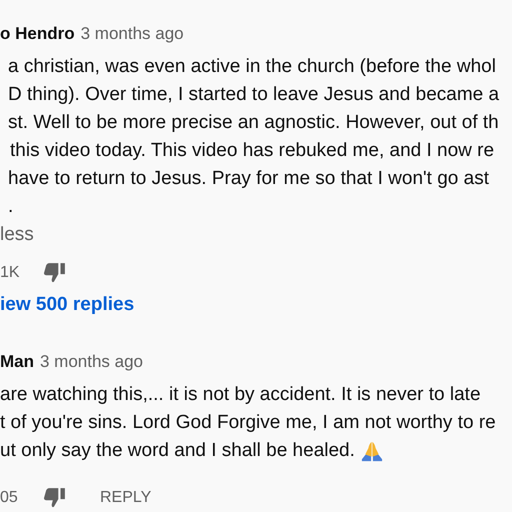 This screenshot has height=512, width=512. Describe the element at coordinates (240, 395) in the screenshot. I see `comment-text: are watching this,... it is not by accident. It is never to late` at that location.